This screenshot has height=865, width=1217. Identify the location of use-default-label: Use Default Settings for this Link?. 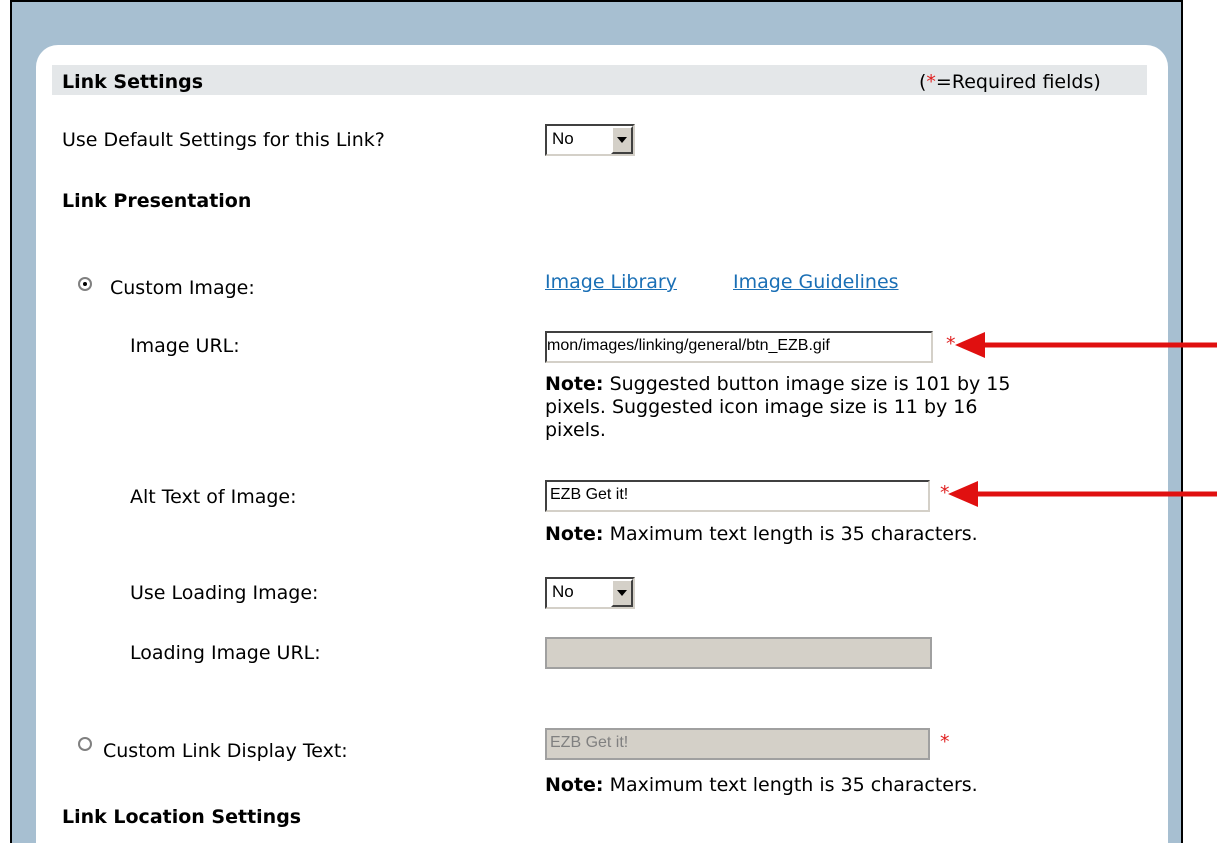
(223, 140).